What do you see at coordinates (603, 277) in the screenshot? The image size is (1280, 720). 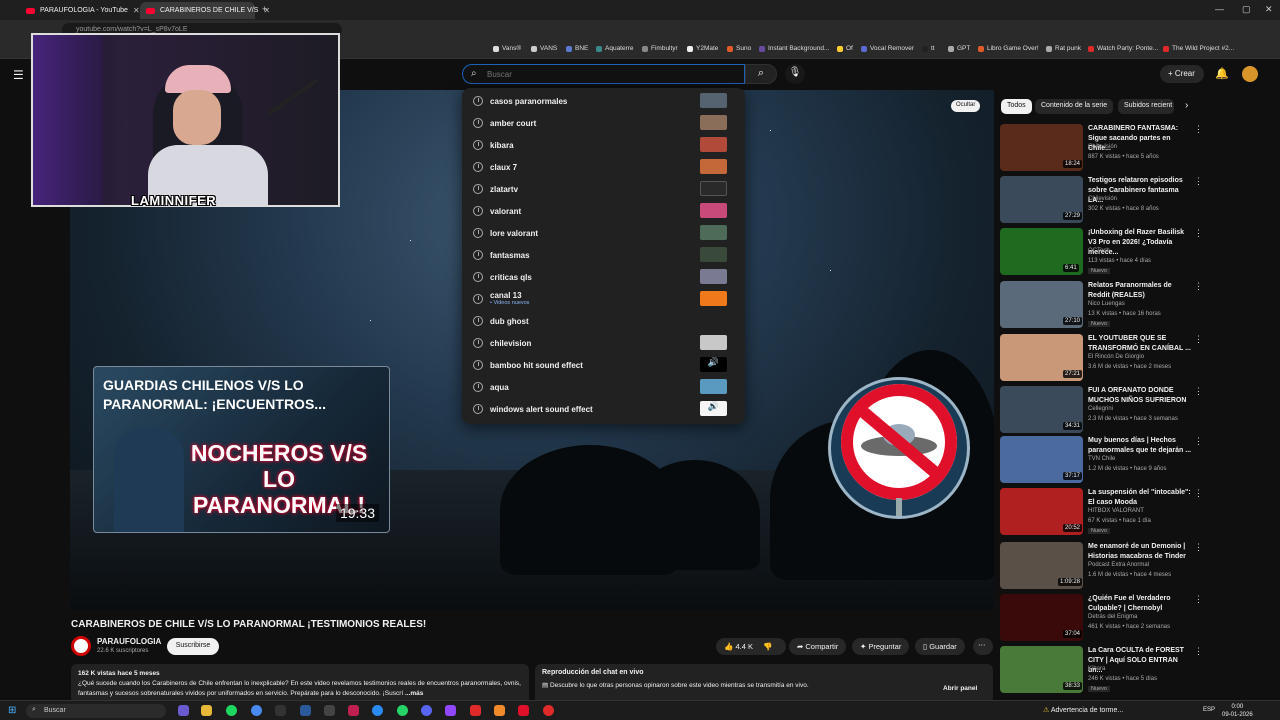 I see `suggestion-item: criticas qls` at bounding box center [603, 277].